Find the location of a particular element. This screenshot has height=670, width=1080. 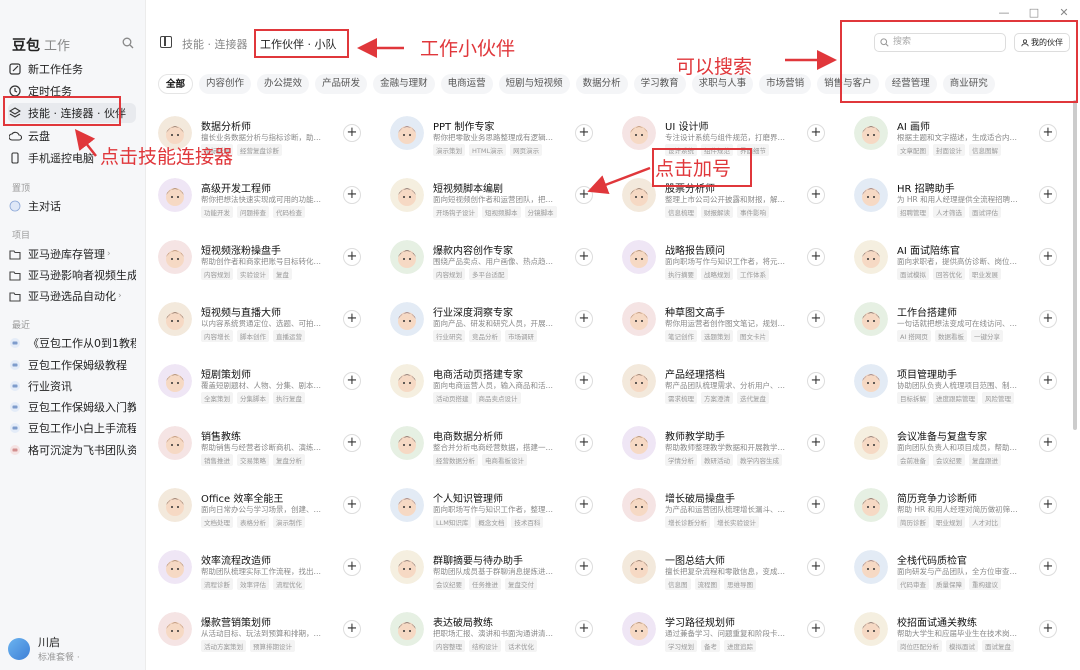

project-item: 亚马逊影响者视频生成› is located at coordinates (72, 275).